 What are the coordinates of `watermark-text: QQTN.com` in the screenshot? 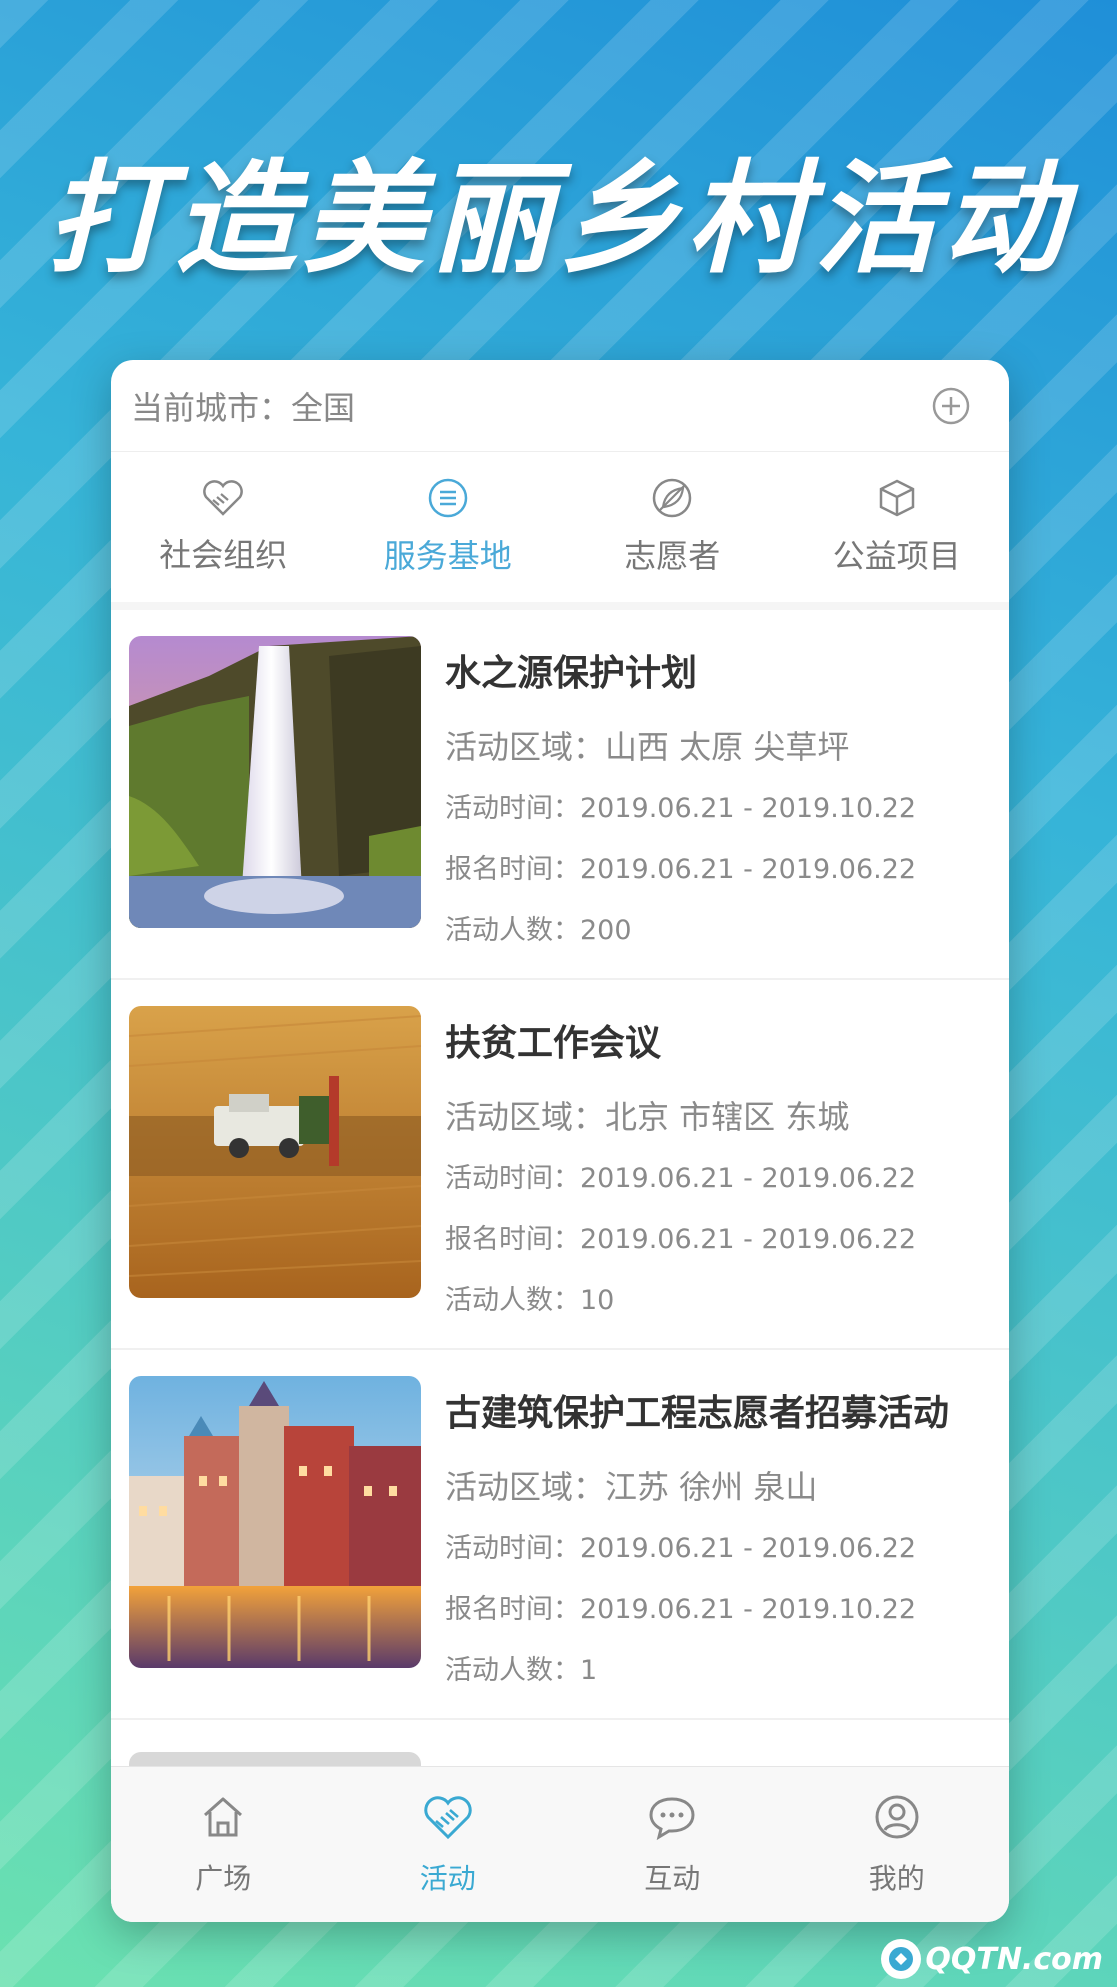 It's located at (1014, 1959).